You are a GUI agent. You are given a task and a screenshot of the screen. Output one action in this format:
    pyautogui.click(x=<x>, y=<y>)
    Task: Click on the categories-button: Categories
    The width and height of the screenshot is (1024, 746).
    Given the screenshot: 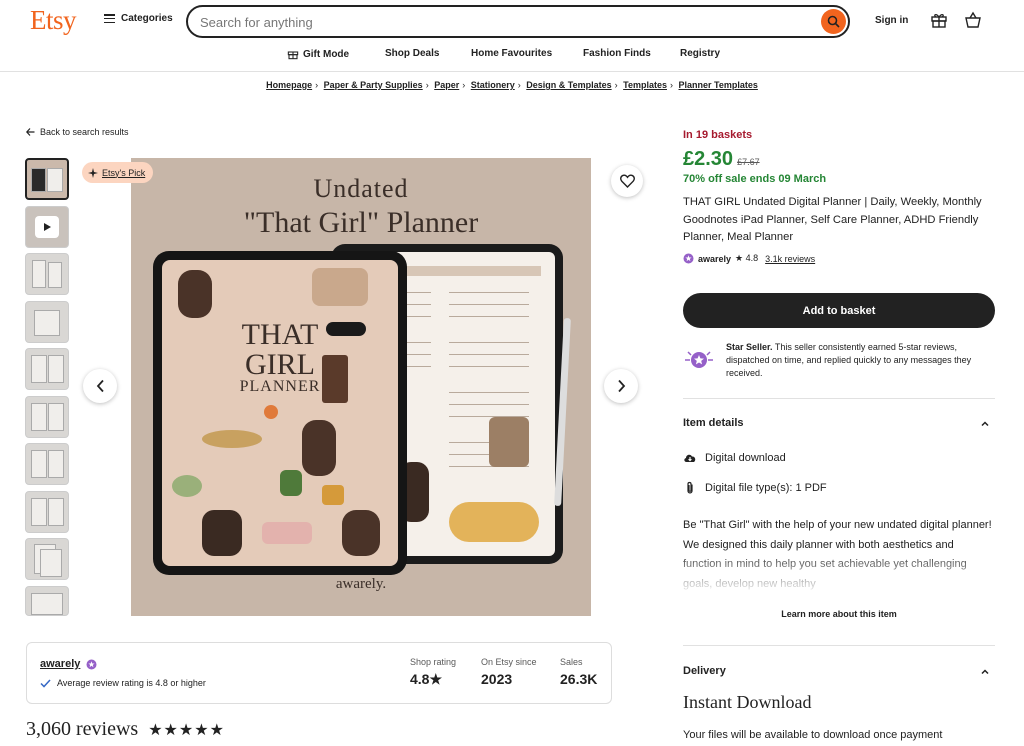 What is the action you would take?
    pyautogui.click(x=138, y=18)
    